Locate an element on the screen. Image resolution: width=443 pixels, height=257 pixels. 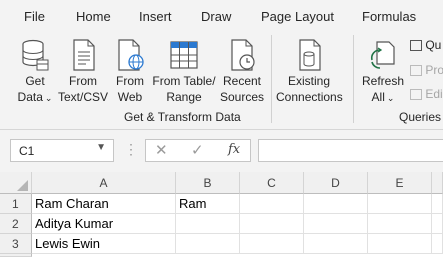
cell-e1 is located at coordinates (400, 204).